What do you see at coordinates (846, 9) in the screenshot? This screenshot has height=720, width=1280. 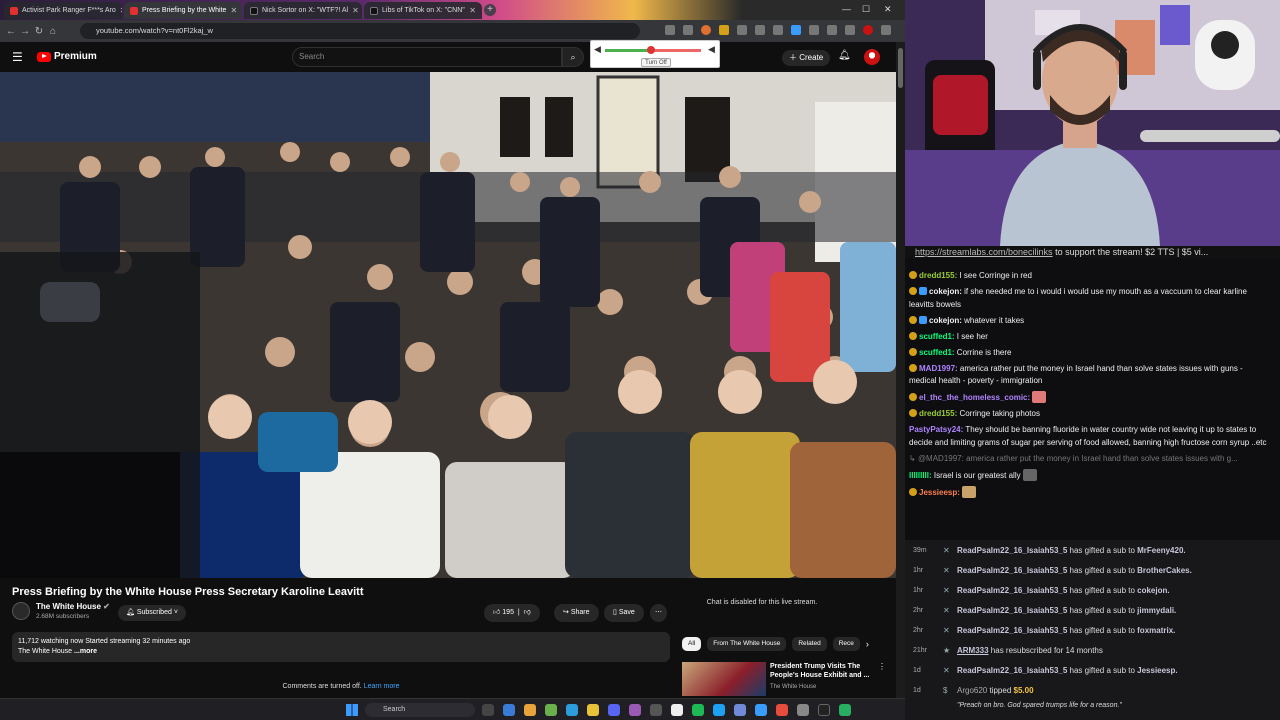 I see `minimize-icon: —` at bounding box center [846, 9].